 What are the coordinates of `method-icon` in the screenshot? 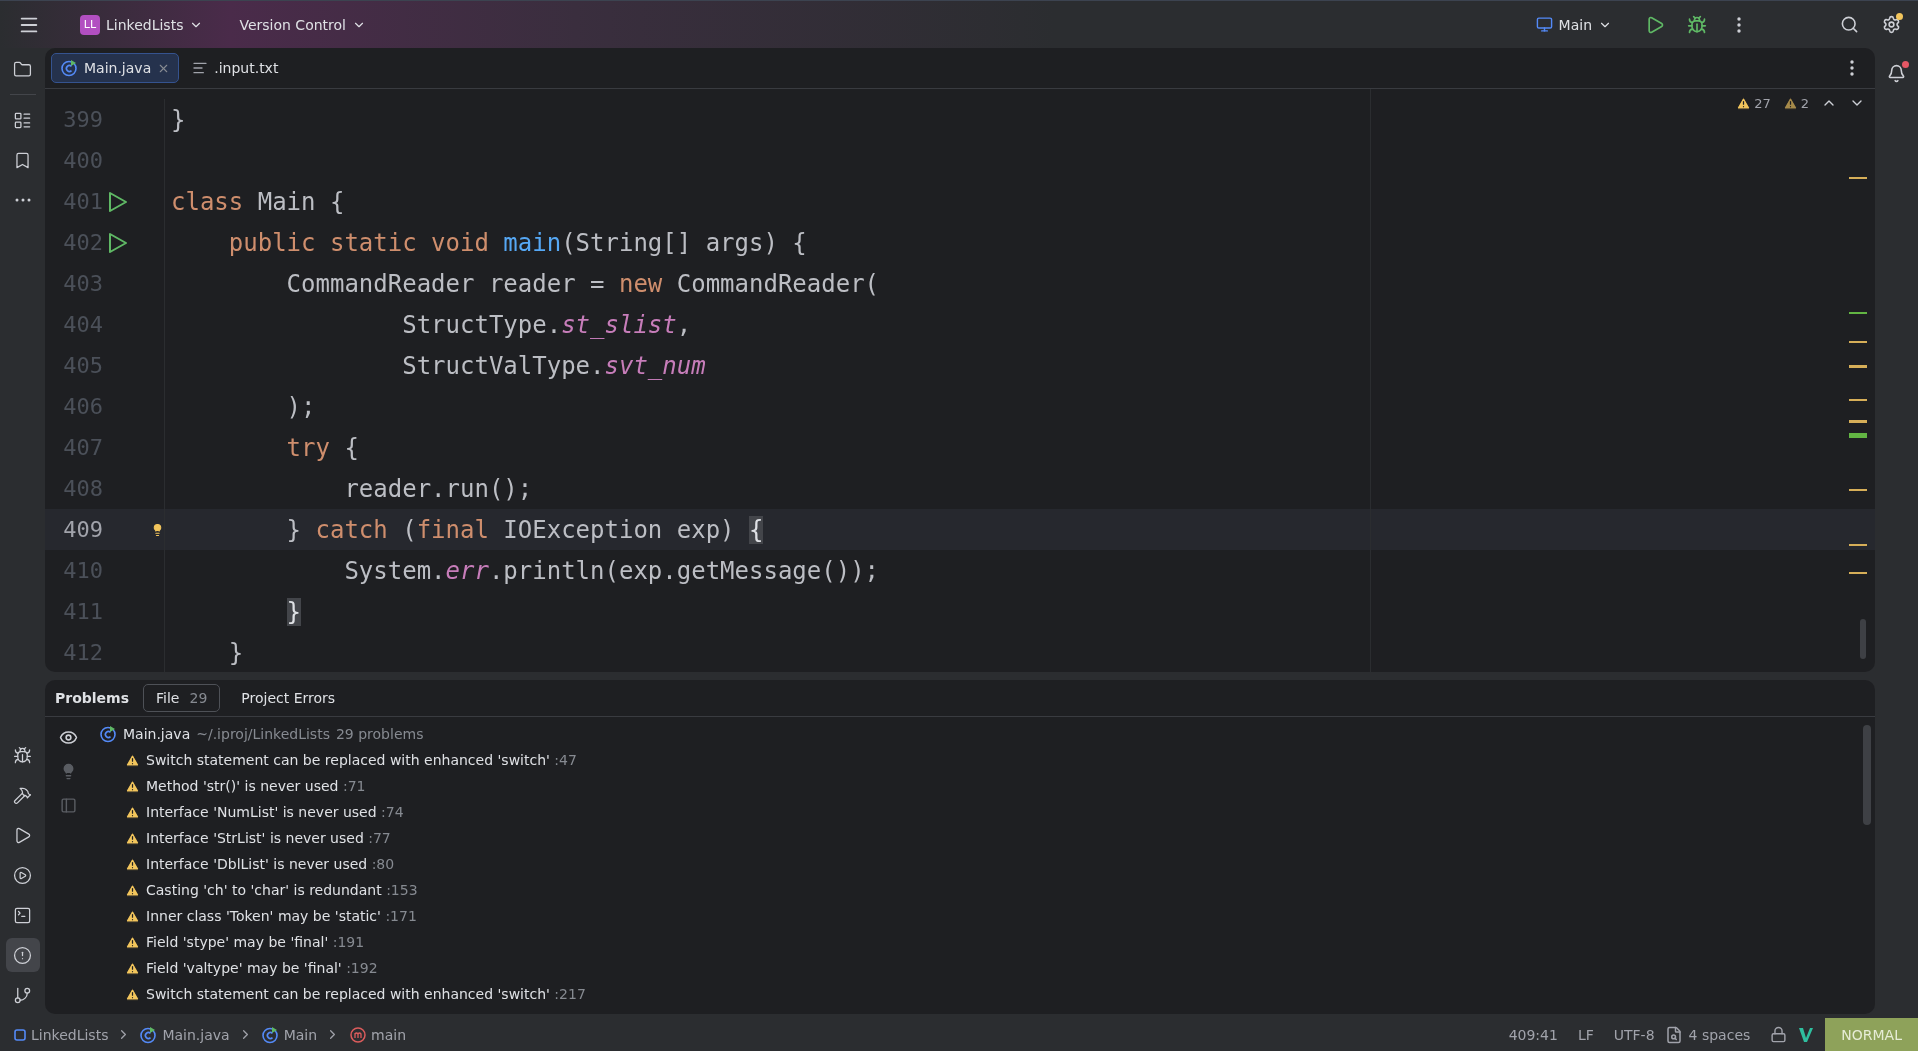 It's located at (357, 1034).